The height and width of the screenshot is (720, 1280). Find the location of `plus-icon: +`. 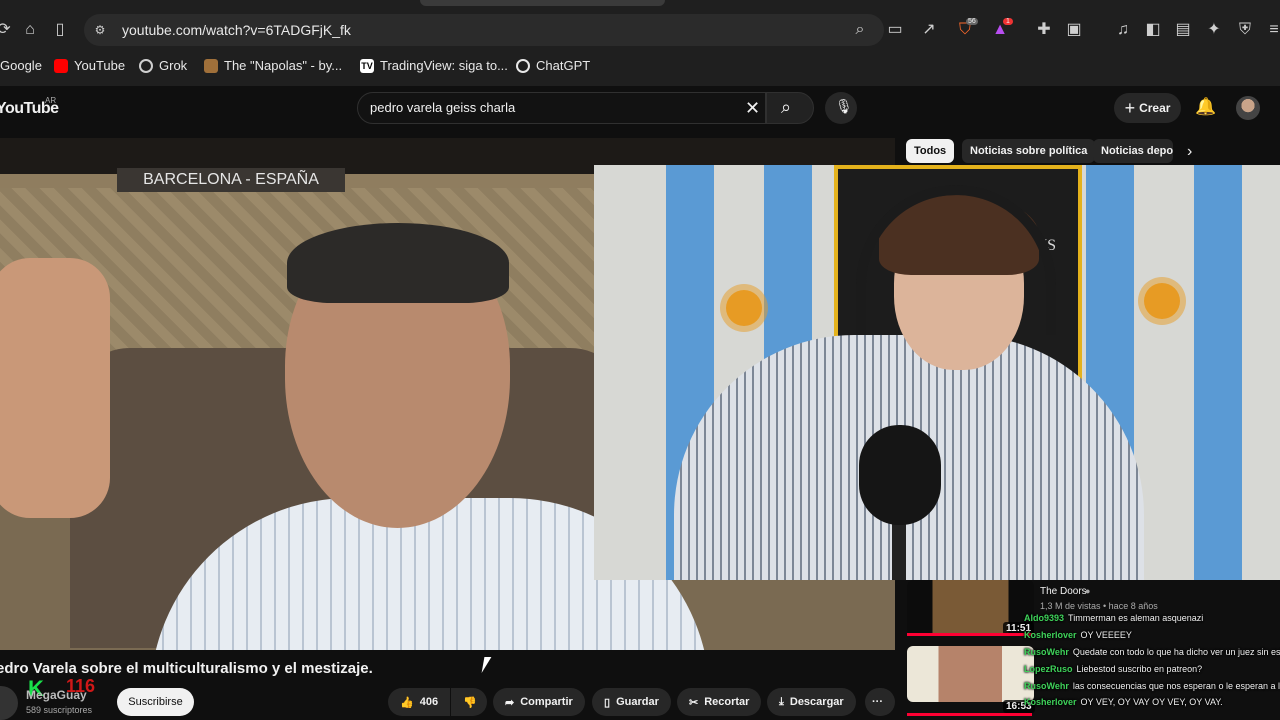

plus-icon: + is located at coordinates (1130, 107).